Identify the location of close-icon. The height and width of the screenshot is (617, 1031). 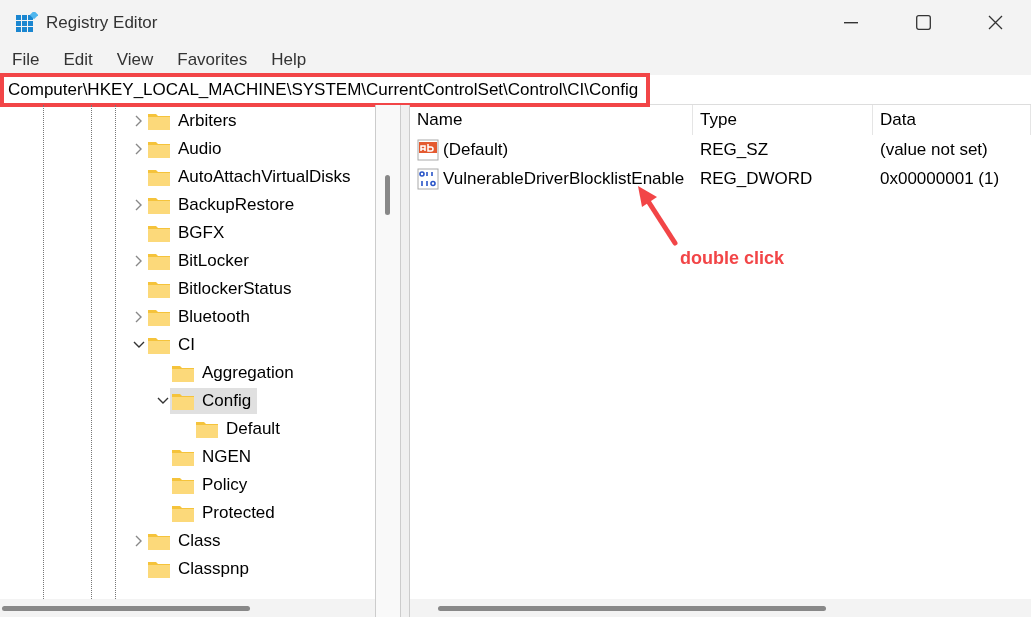
(995, 22).